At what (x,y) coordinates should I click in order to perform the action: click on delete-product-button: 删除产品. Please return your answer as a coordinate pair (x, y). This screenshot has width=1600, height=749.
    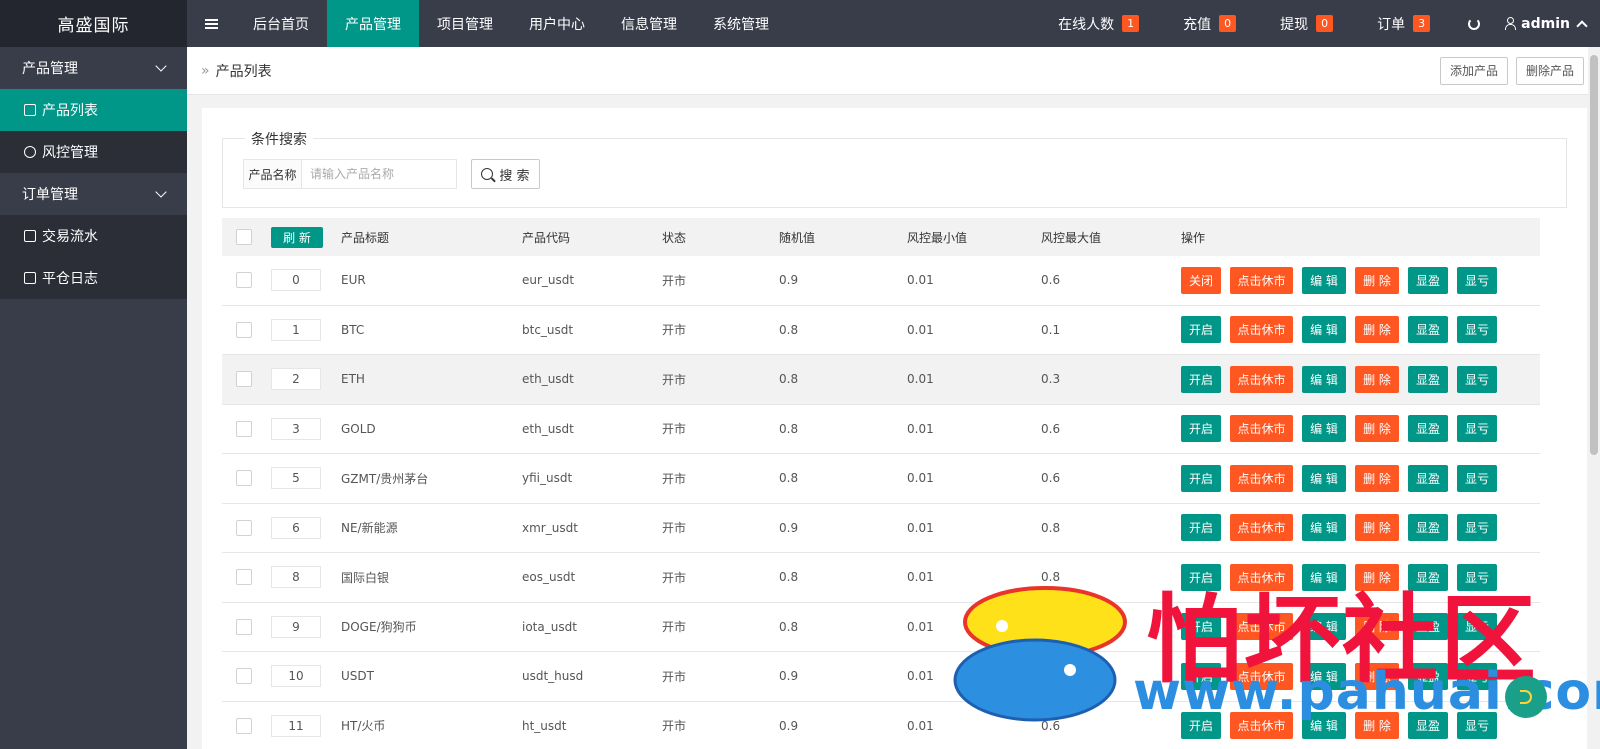
    Looking at the image, I should click on (1549, 70).